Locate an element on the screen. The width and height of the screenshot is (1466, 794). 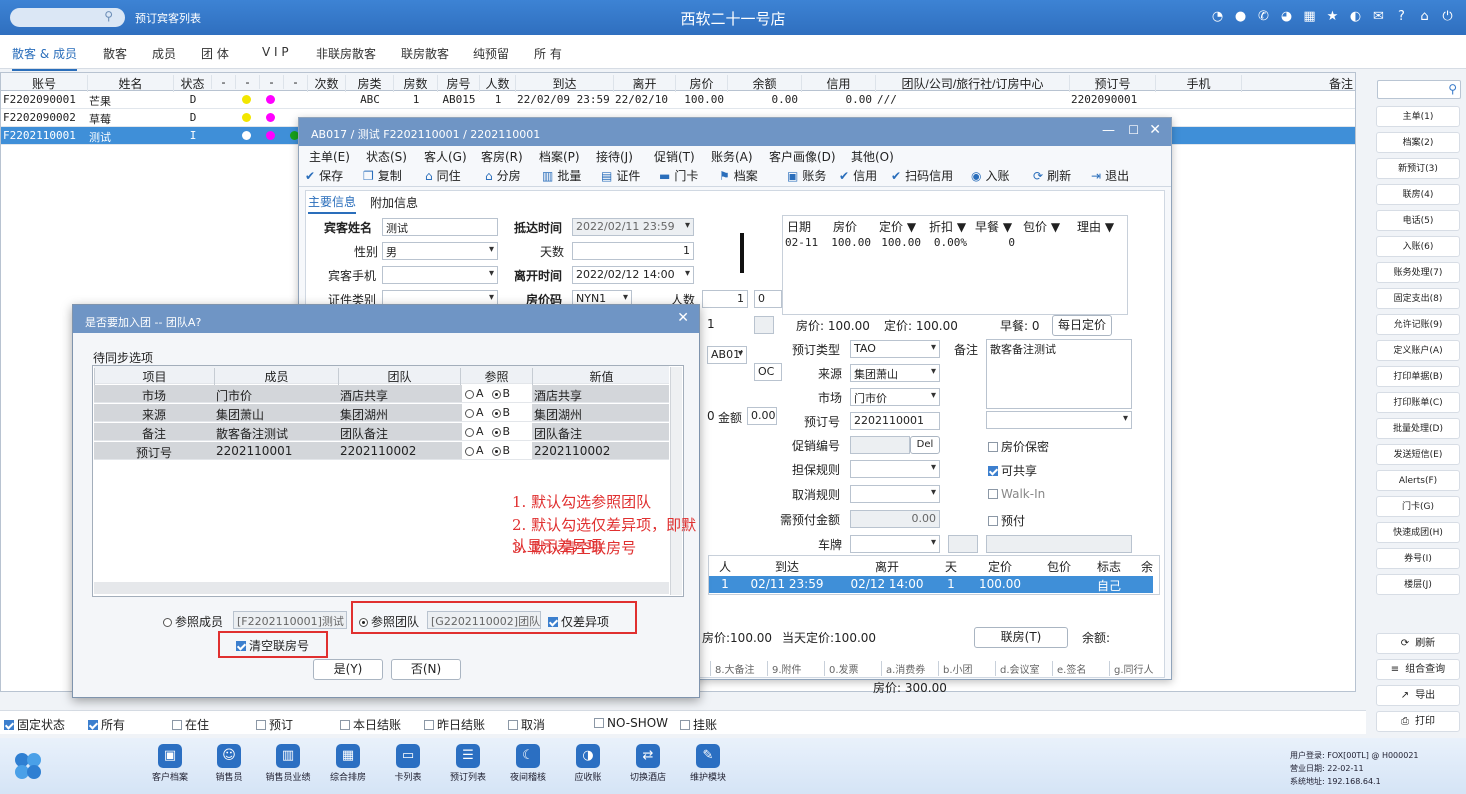
tab-4: V I P is located at coordinates (275, 52).